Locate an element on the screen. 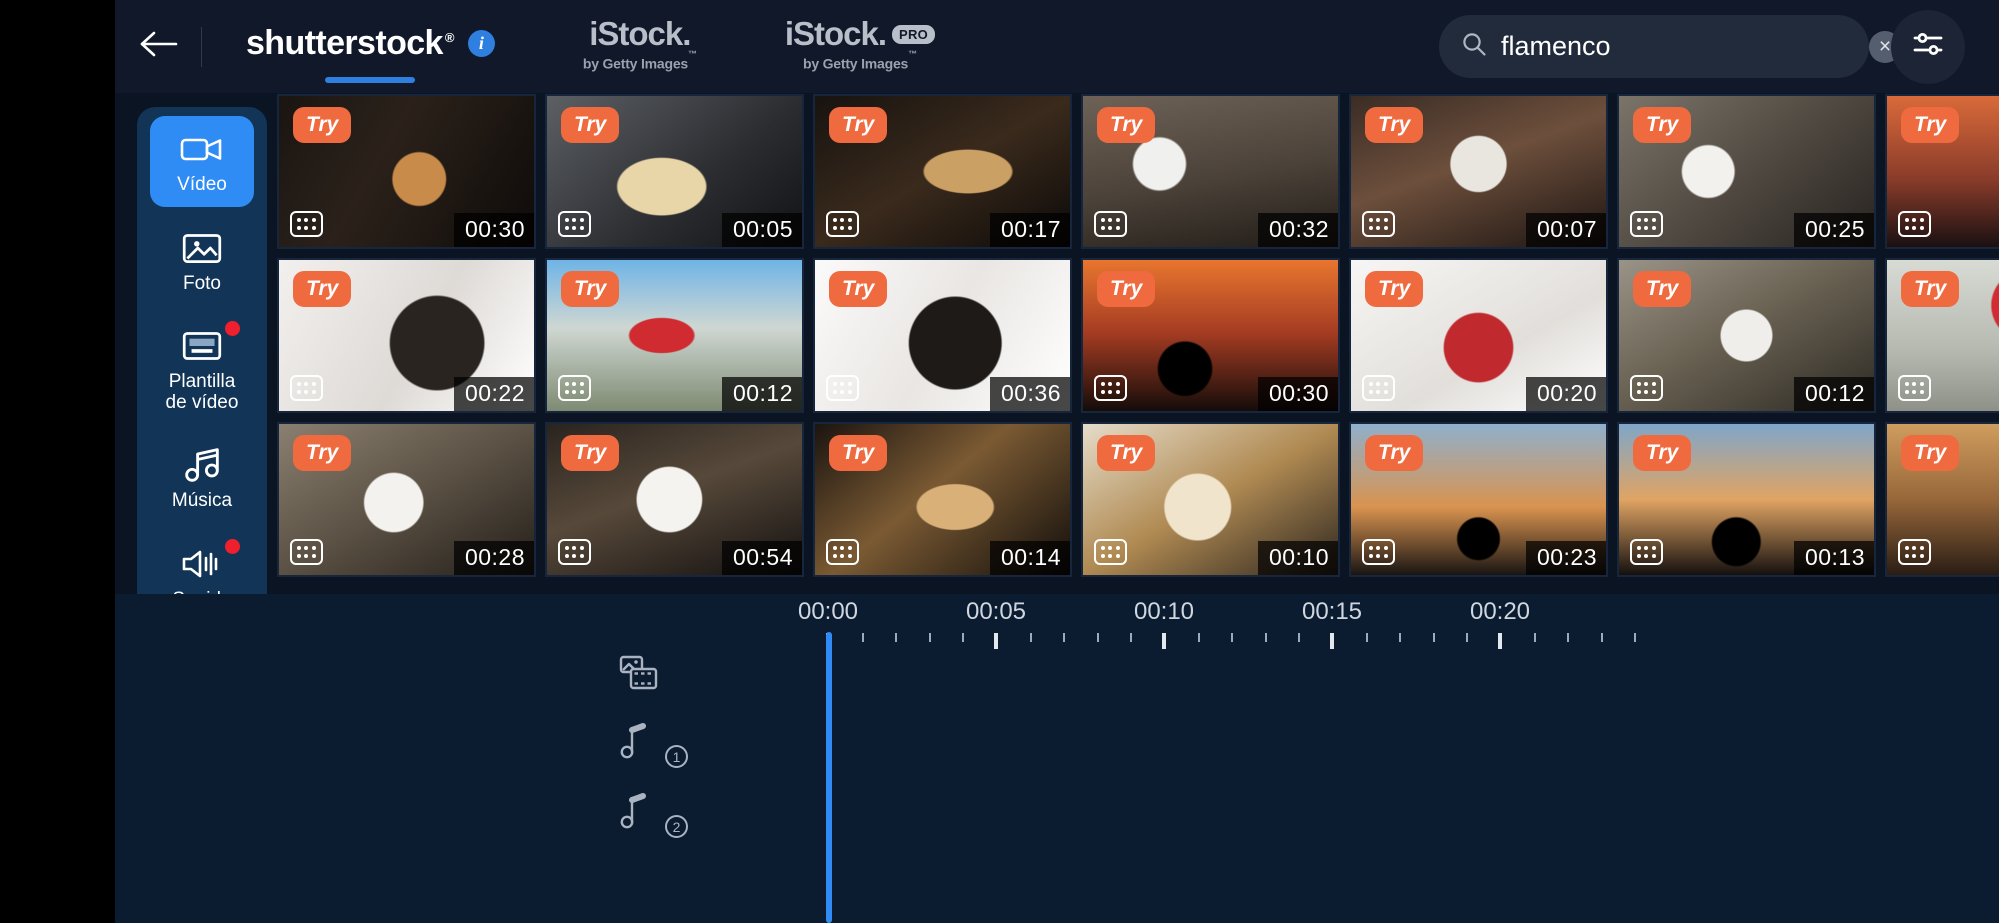 The width and height of the screenshot is (1999, 923). stock-thumbnail: Try 00:23 is located at coordinates (1478, 499).